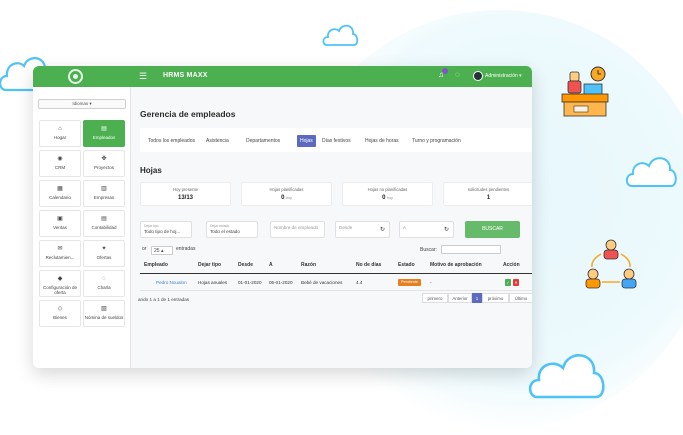 This screenshot has width=683, height=435. I want to click on reject-button: ✕, so click(516, 282).